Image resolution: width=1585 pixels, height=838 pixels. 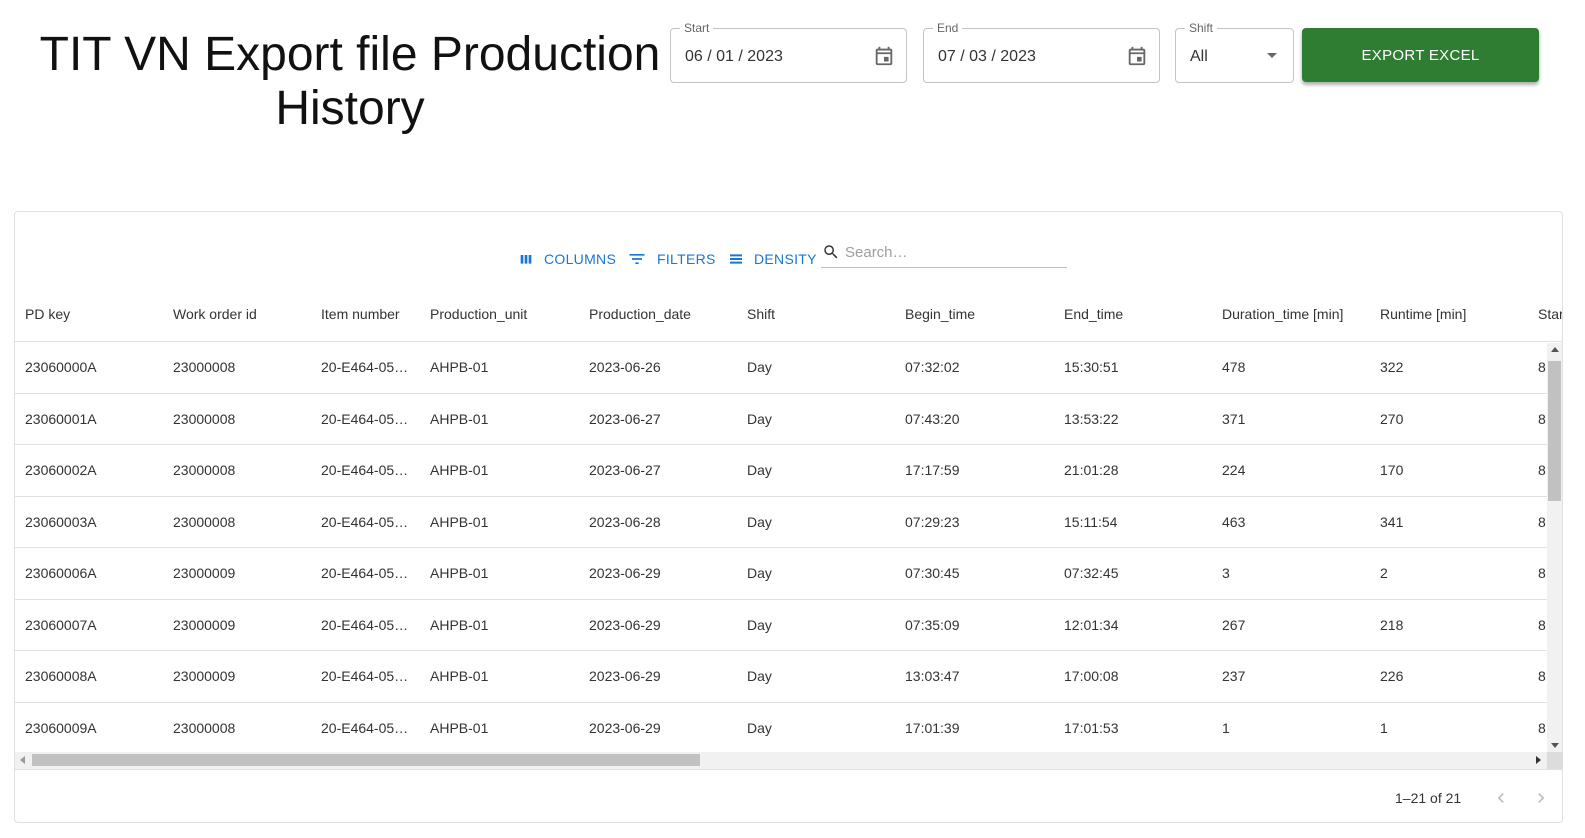 I want to click on table-cell: 322, so click(x=1392, y=367).